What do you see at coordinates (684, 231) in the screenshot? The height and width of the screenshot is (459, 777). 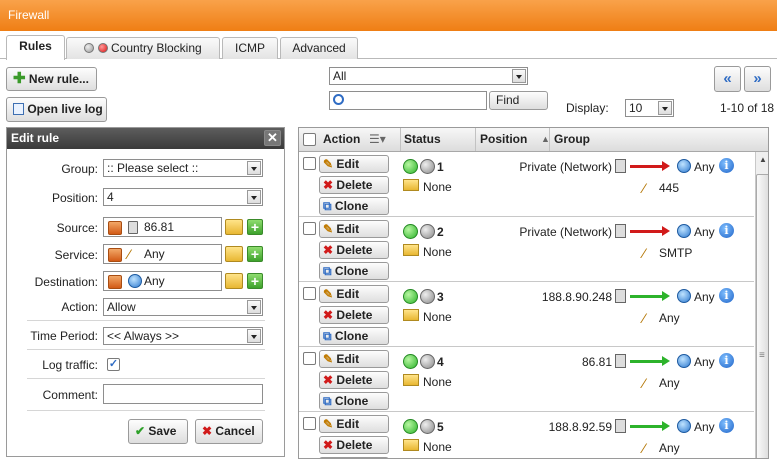 I see `globe-icon` at bounding box center [684, 231].